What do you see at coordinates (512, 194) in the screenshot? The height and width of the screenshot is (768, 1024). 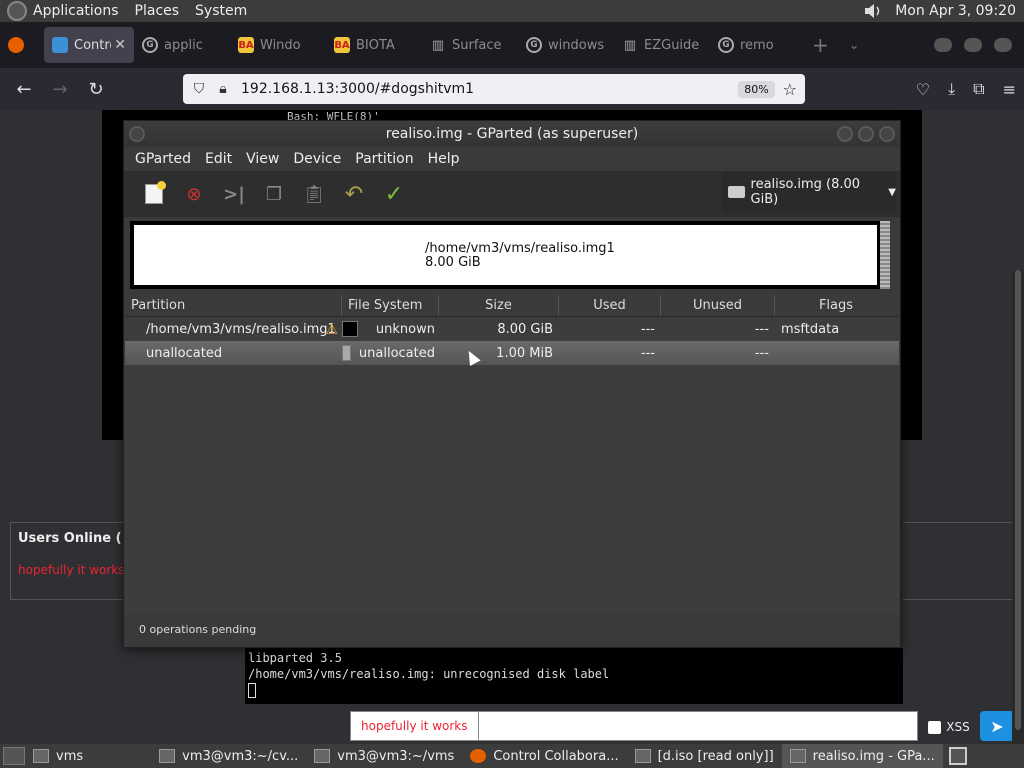 I see `gparted-toolbar: ⊗ >| ❐ 📋︎ ↶ ✓ realiso.img (8.00 GiB) ▼` at bounding box center [512, 194].